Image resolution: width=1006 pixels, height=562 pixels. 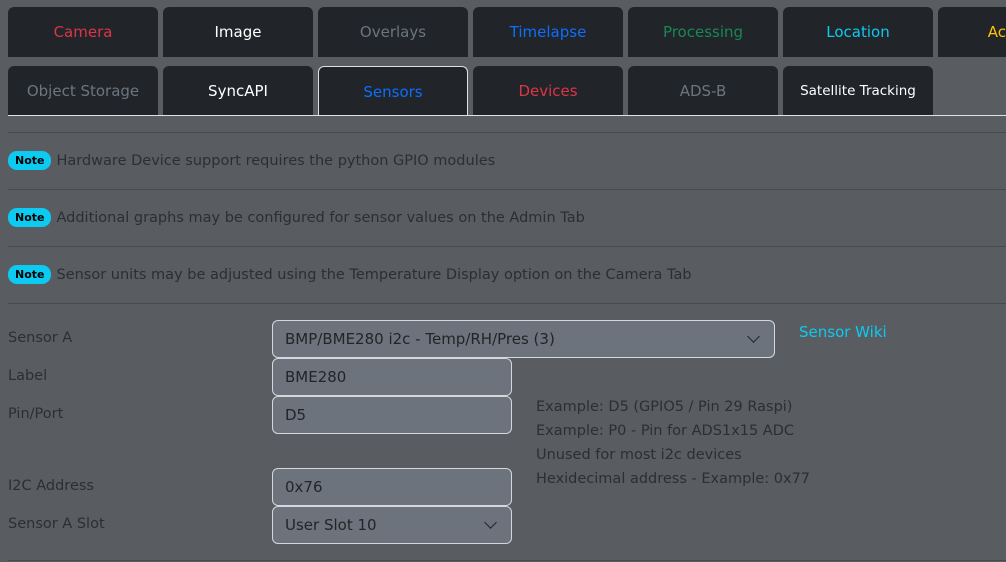 I want to click on tab-timelapse: Timelapse, so click(x=548, y=32).